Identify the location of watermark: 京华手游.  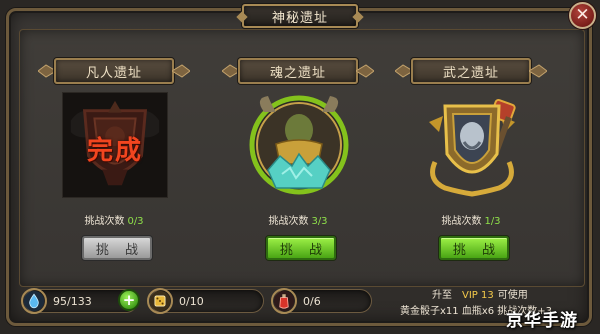
(542, 321).